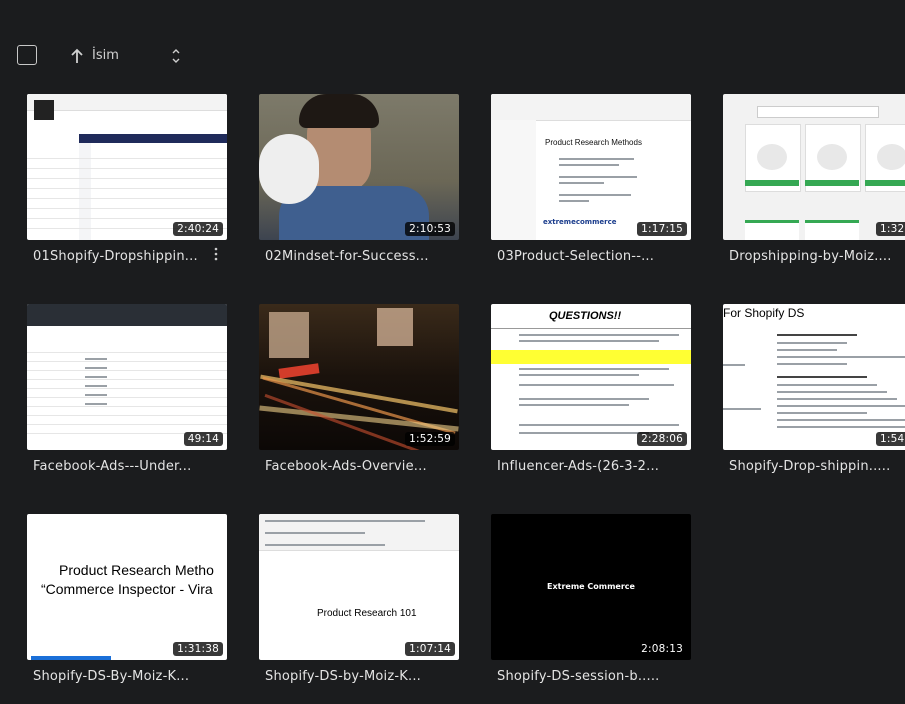 This screenshot has width=905, height=704. Describe the element at coordinates (814, 377) in the screenshot. I see `video-thumbnail: For Shopify DS 1:54:2` at that location.